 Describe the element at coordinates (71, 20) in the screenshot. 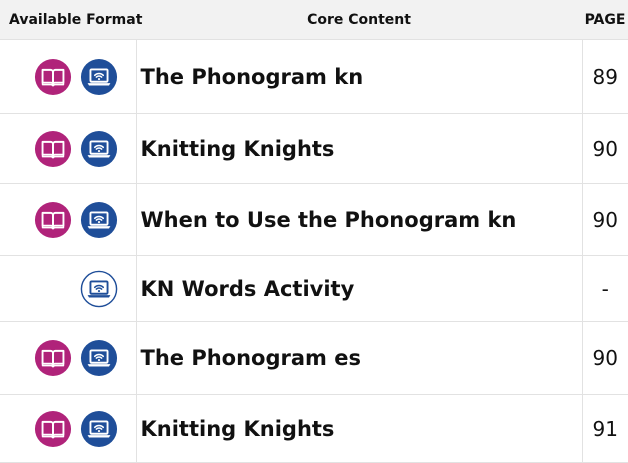

I see `header-available-format: Available Format` at that location.